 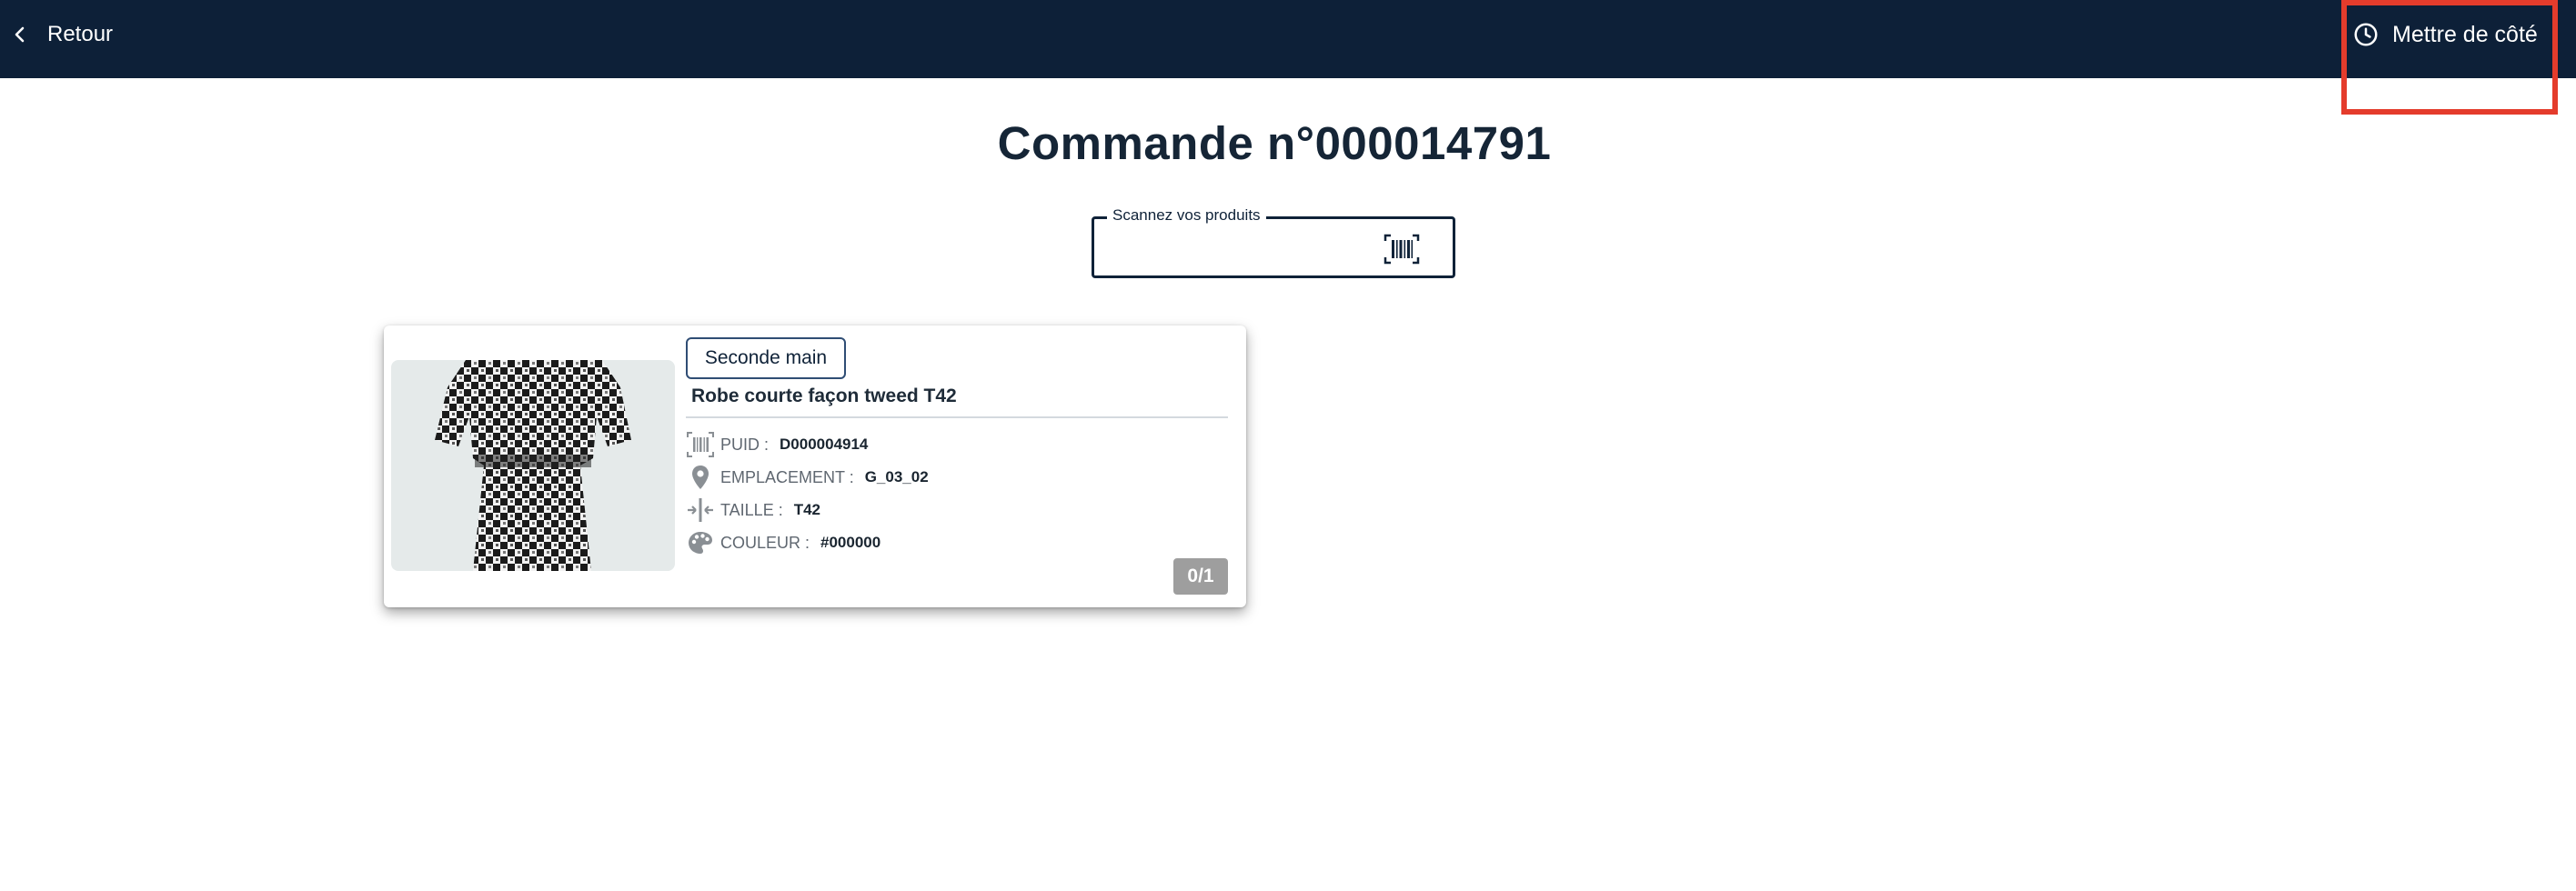 I want to click on page-title: Commande n°000014791, so click(x=1274, y=143).